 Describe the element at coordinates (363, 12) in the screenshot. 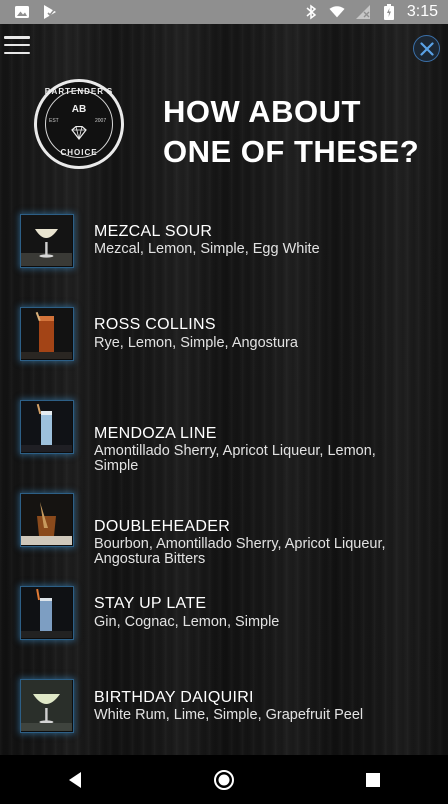

I see `no-sim-icon` at that location.